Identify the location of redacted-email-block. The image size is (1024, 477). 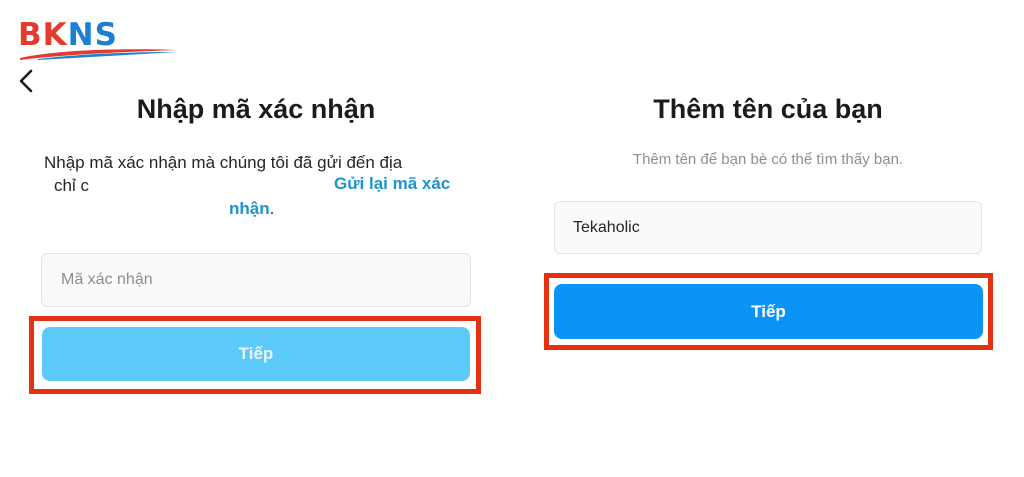
(220, 185).